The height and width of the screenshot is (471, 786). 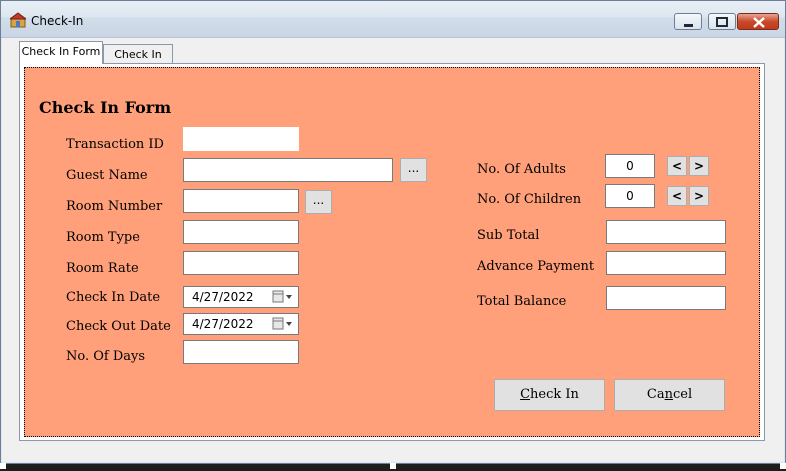 What do you see at coordinates (508, 235) in the screenshot?
I see `sub-total-label: Sub Total` at bounding box center [508, 235].